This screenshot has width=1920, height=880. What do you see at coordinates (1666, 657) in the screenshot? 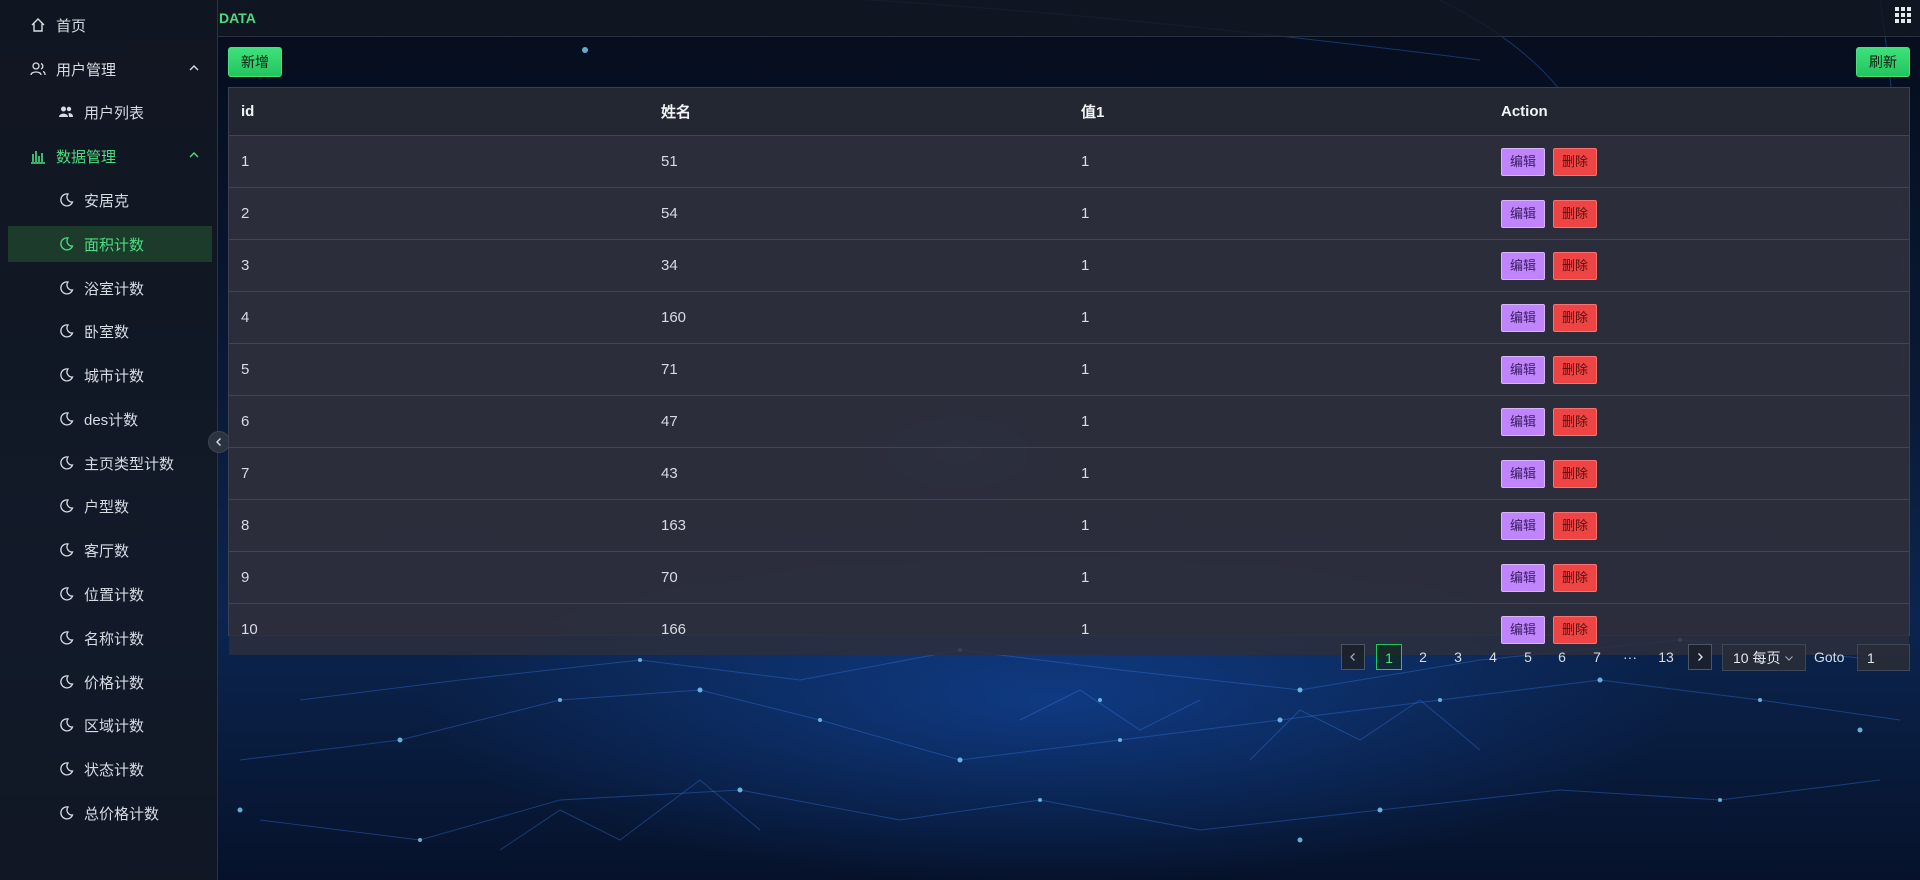
I see `page-number-13: 13` at bounding box center [1666, 657].